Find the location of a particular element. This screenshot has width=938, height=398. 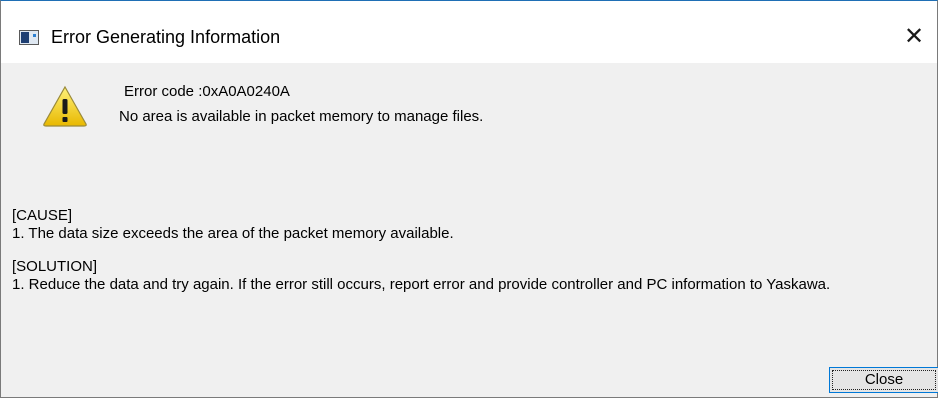

app-window-icon is located at coordinates (29, 37).